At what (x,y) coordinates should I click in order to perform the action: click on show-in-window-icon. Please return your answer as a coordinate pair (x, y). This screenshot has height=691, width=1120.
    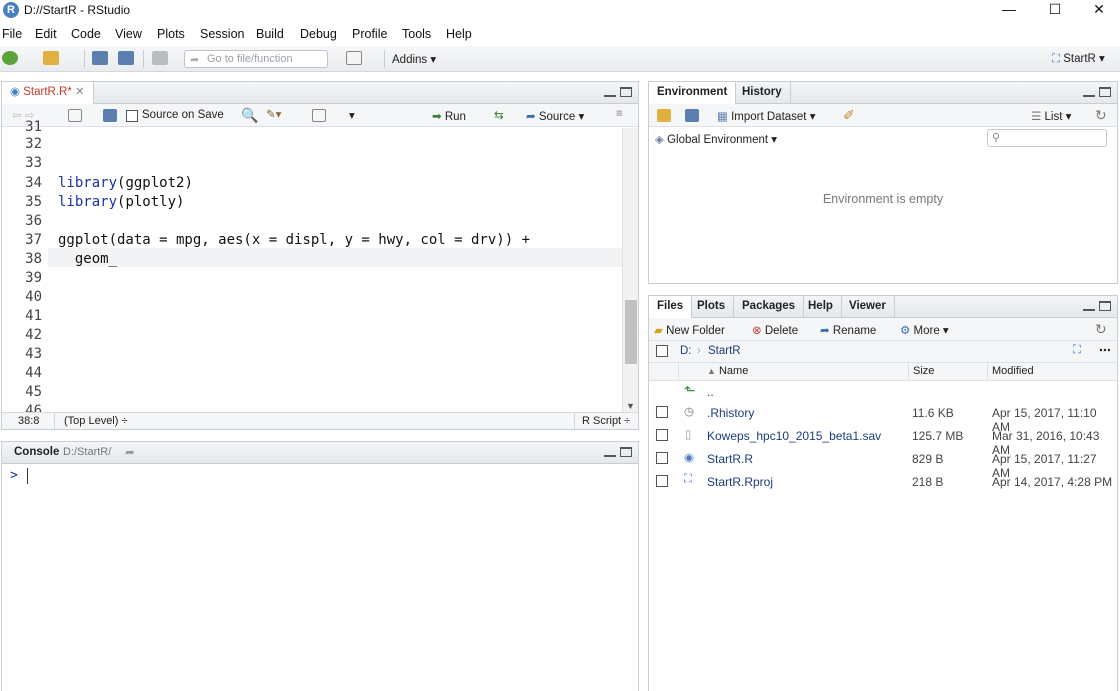
    Looking at the image, I should click on (75, 115).